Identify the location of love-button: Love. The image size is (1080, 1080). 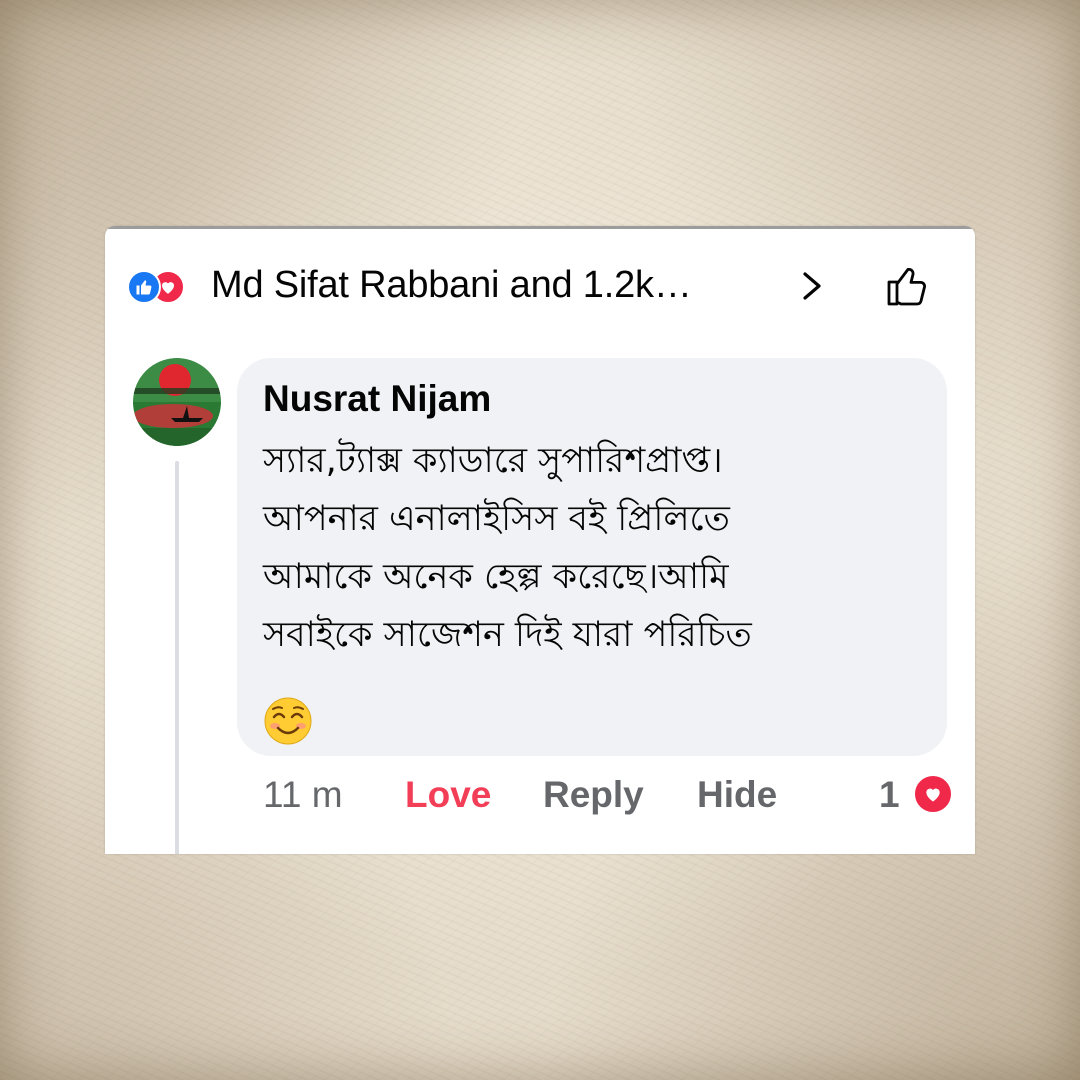
(448, 795).